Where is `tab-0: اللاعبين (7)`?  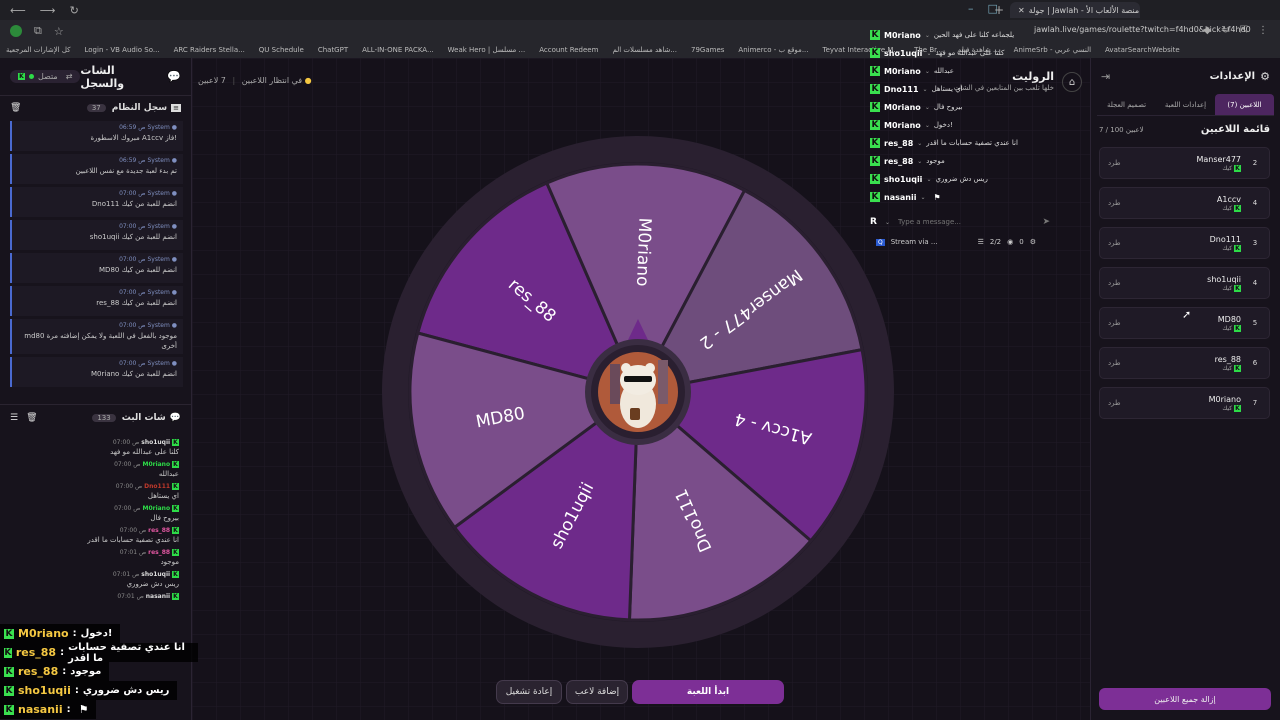
tab-0: اللاعبين (7) is located at coordinates (1244, 104).